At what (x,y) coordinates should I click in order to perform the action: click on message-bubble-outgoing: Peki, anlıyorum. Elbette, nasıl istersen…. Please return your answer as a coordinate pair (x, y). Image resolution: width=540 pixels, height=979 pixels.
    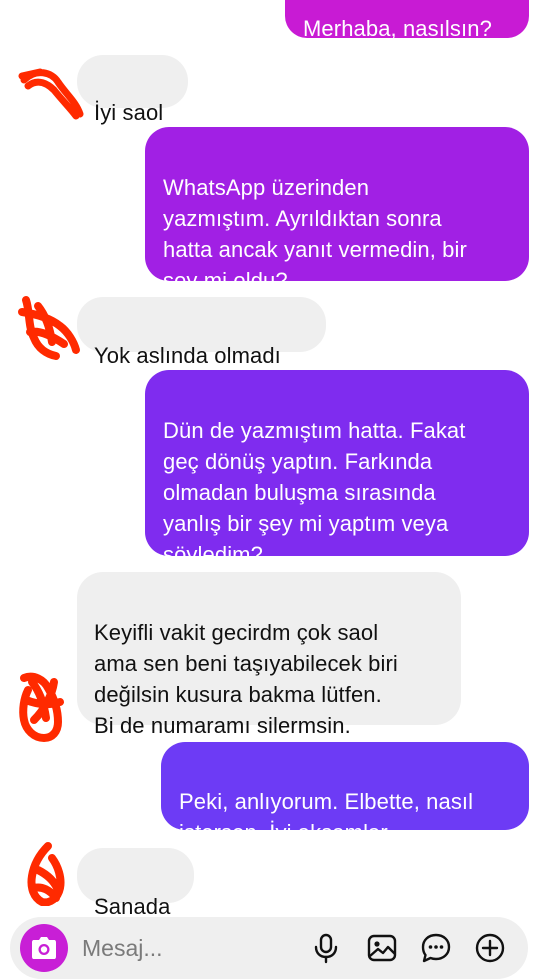
    Looking at the image, I should click on (345, 793).